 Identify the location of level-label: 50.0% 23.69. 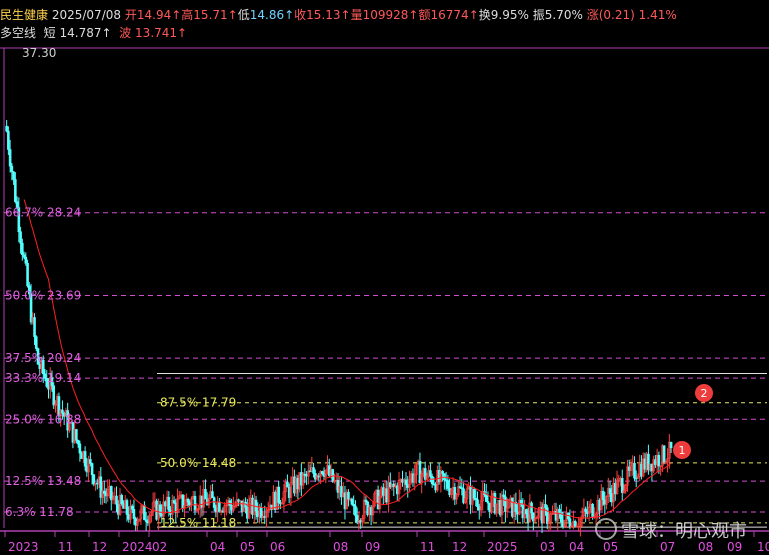
(43, 295).